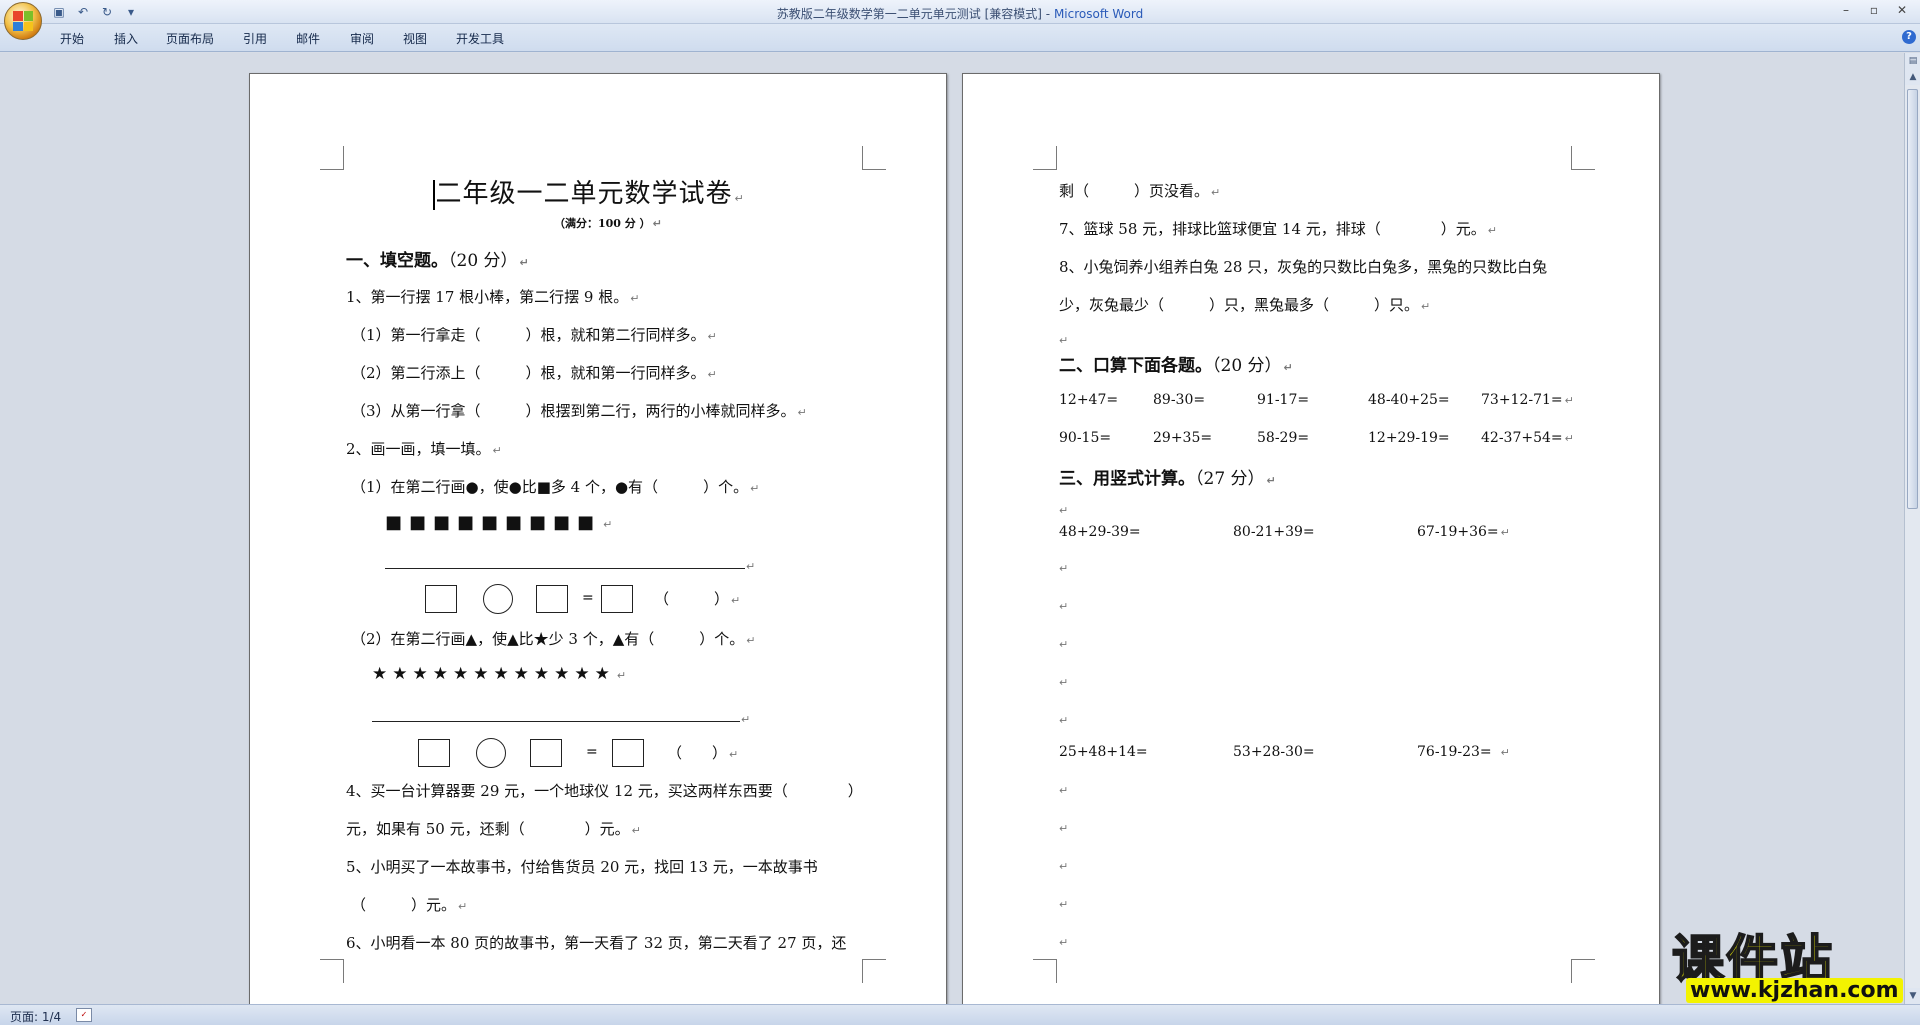 This screenshot has height=1025, width=1920. Describe the element at coordinates (589, 191) in the screenshot. I see `page-title: 二年级一二单元数学试卷 ↵` at that location.